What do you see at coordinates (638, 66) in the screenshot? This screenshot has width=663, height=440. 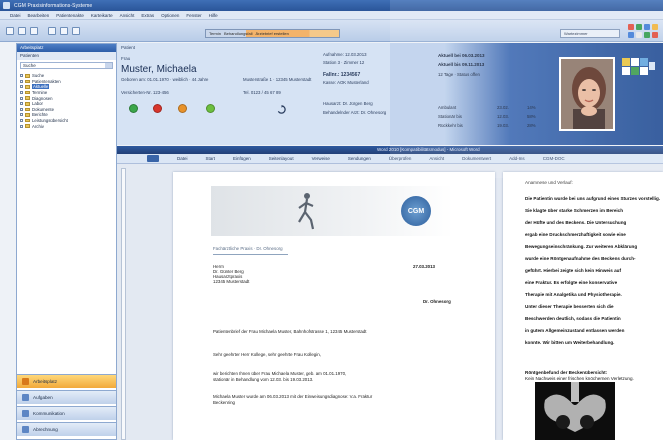 I see `cgm-logo-icon` at bounding box center [638, 66].